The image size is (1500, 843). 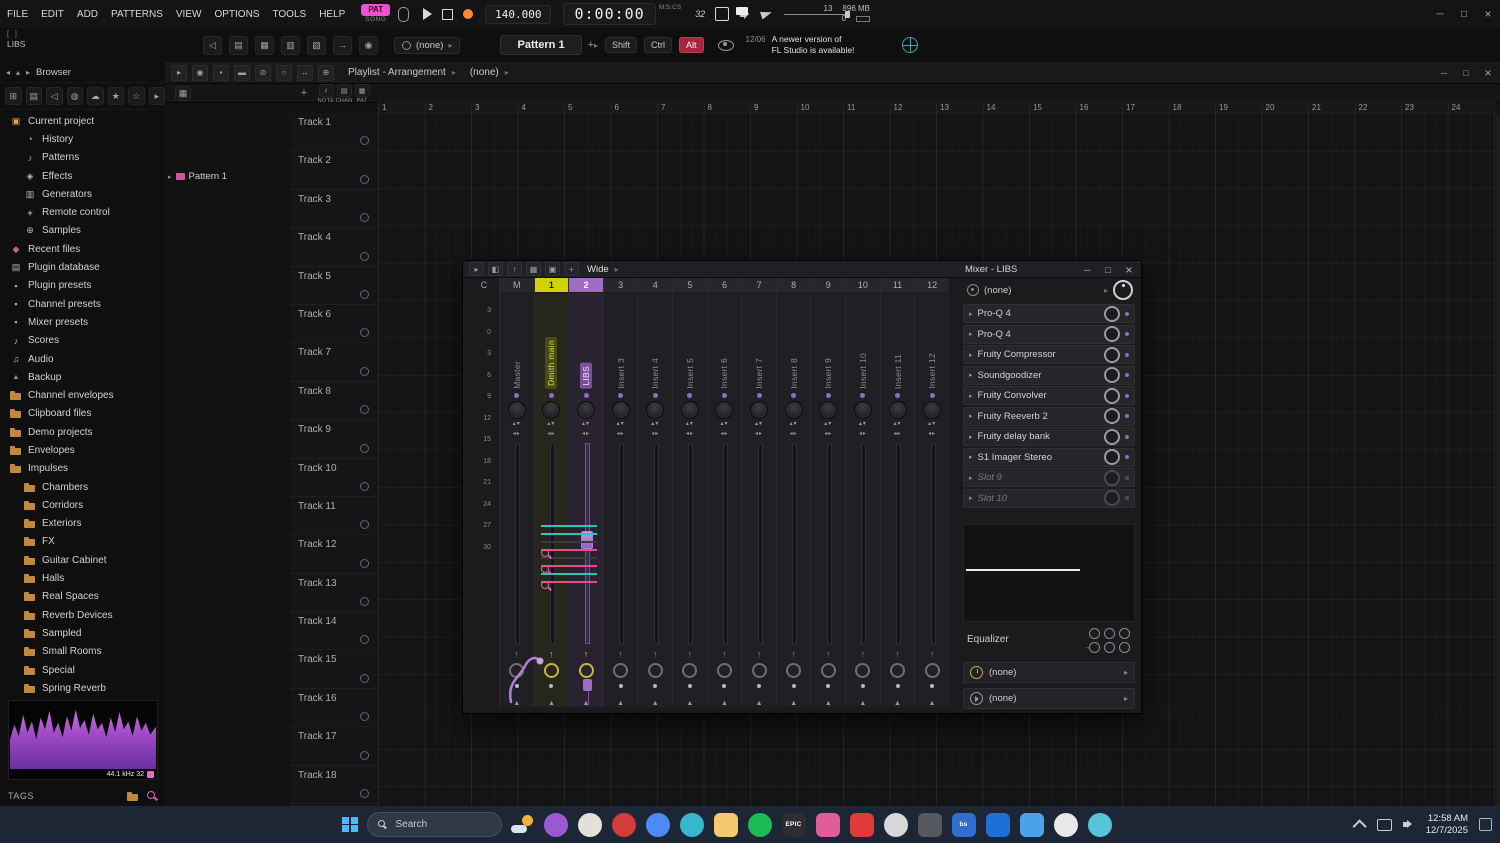 What do you see at coordinates (82, 395) in the screenshot?
I see `browser-item: Channel envelopes` at bounding box center [82, 395].